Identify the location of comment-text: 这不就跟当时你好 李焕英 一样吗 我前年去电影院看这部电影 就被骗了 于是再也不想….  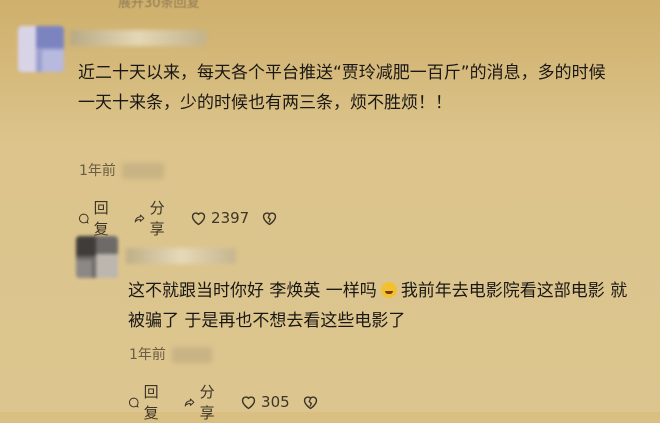
(378, 306).